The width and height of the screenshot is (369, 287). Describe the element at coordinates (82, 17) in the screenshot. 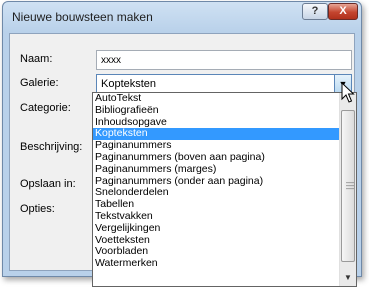

I see `dialog-title: Nieuwe bouwsteen maken` at that location.